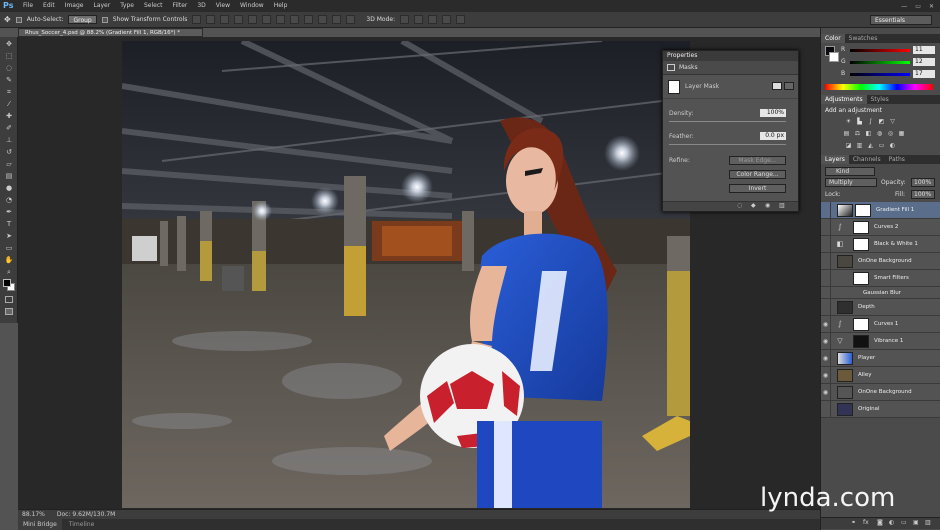 The width and height of the screenshot is (940, 530). I want to click on hue-saturation-icon: ▤, so click(846, 133).